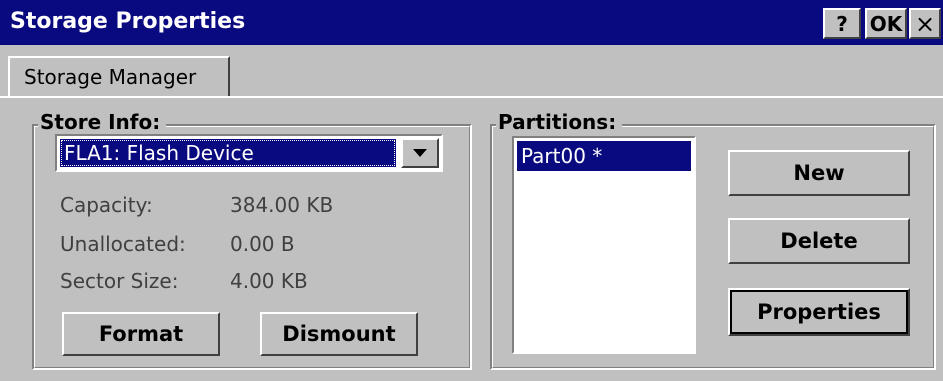  I want to click on unallocated-value: 0.00 B, so click(262, 244).